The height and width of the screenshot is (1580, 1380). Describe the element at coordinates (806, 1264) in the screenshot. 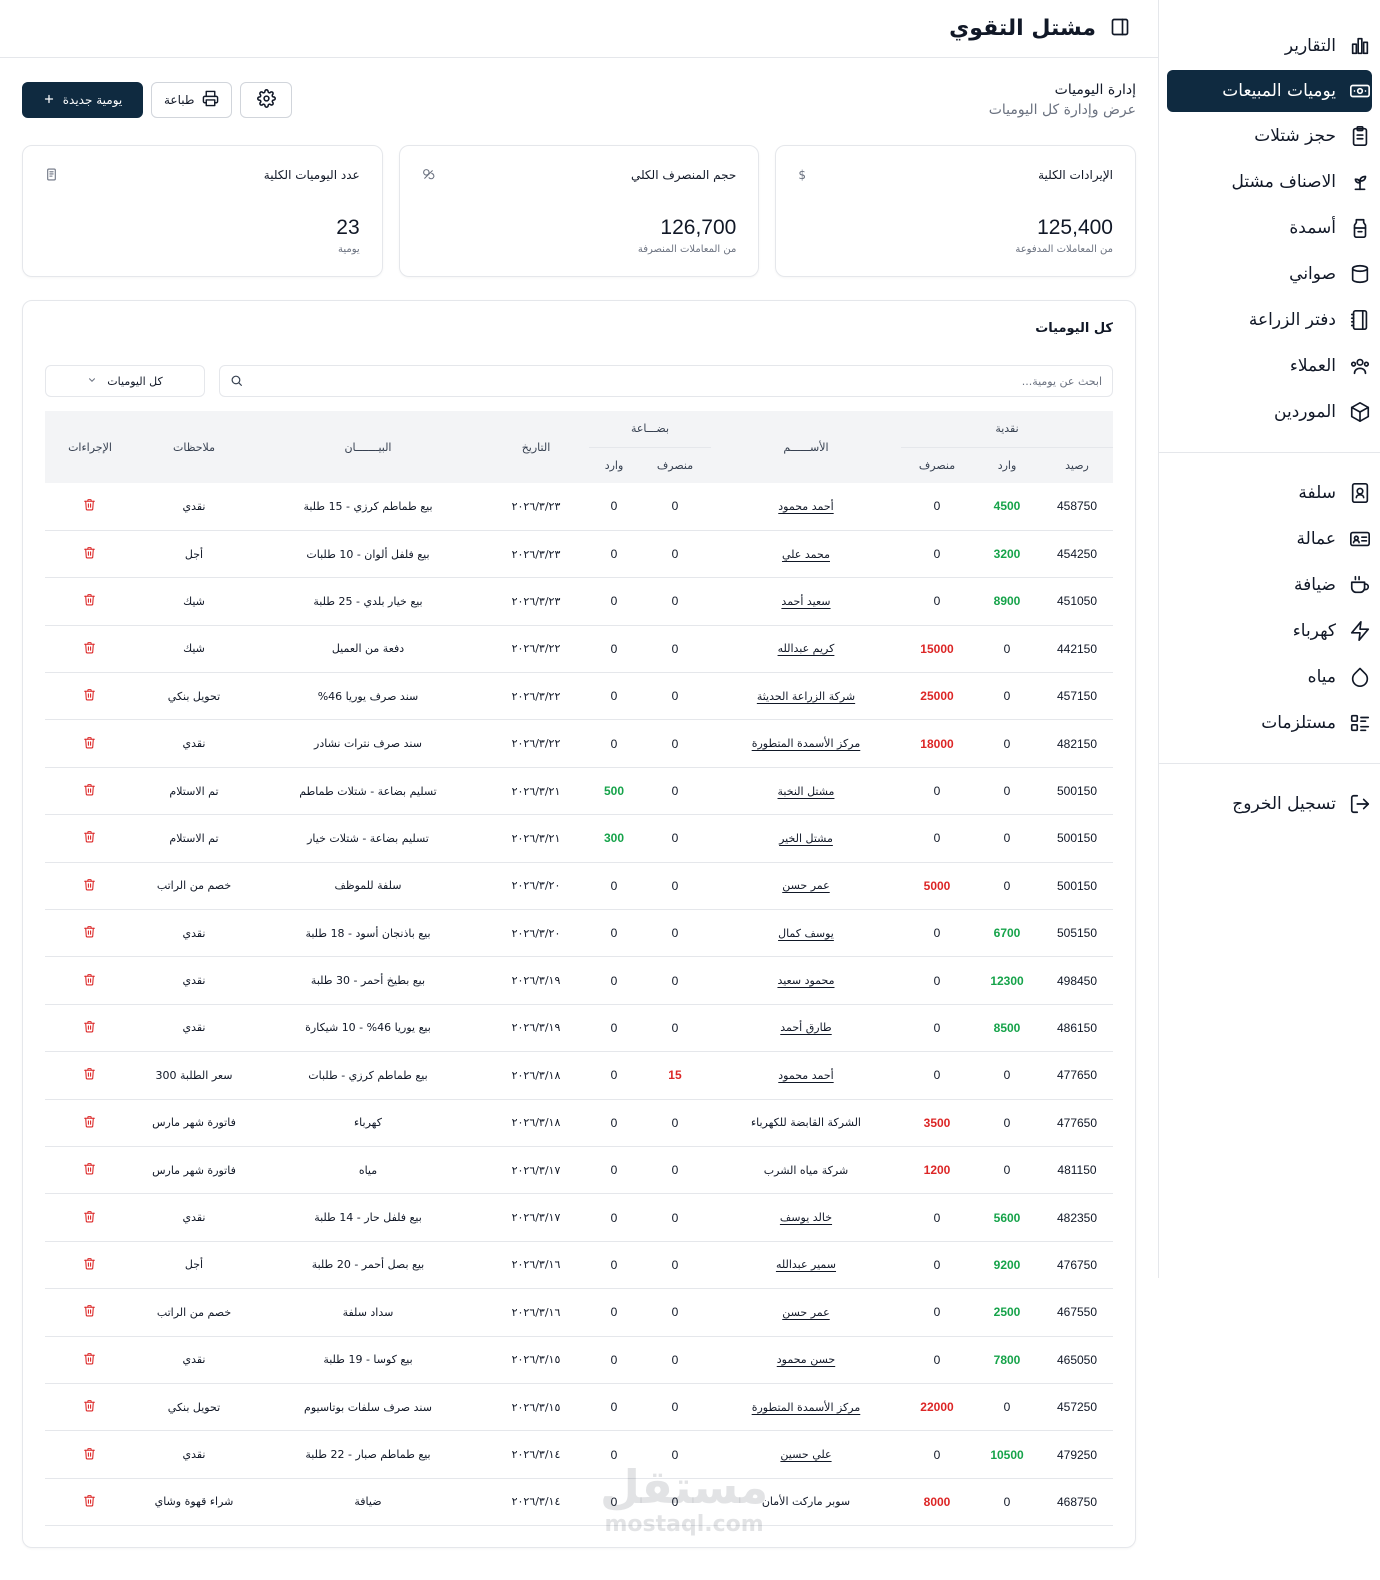

I see `name-link: سمير عبدالله` at that location.